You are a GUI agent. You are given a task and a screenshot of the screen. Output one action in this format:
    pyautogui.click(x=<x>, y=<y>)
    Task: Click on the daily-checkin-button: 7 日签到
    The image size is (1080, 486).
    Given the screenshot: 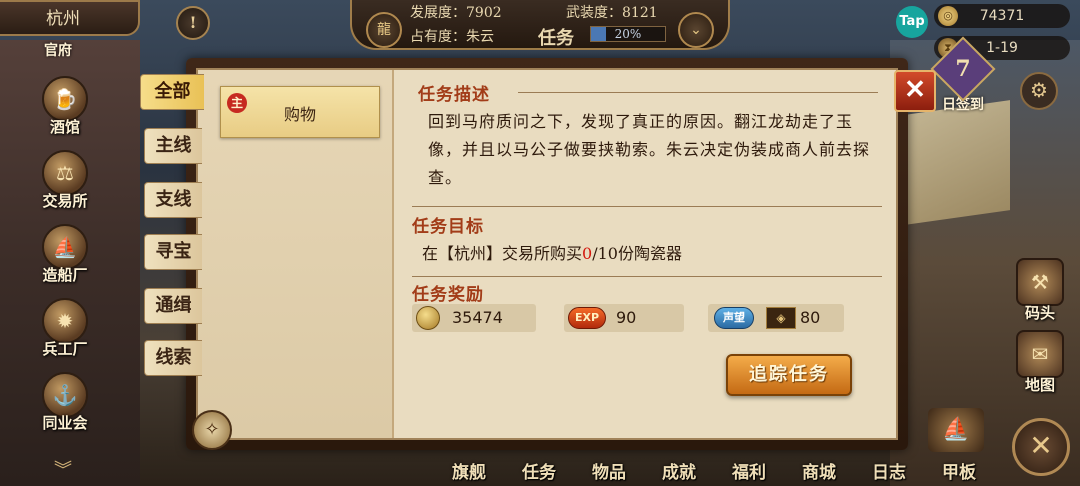 What is the action you would take?
    pyautogui.click(x=963, y=75)
    